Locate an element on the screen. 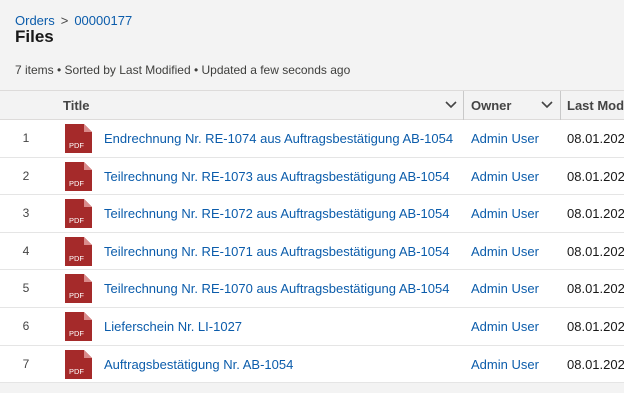 The image size is (624, 393). column-header-title: Title is located at coordinates (262, 105).